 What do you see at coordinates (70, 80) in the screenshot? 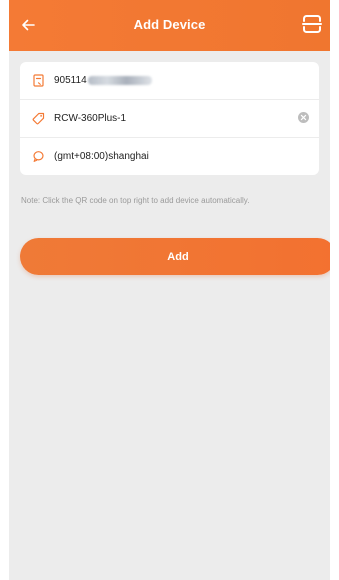
I see `serial-value: 905114` at bounding box center [70, 80].